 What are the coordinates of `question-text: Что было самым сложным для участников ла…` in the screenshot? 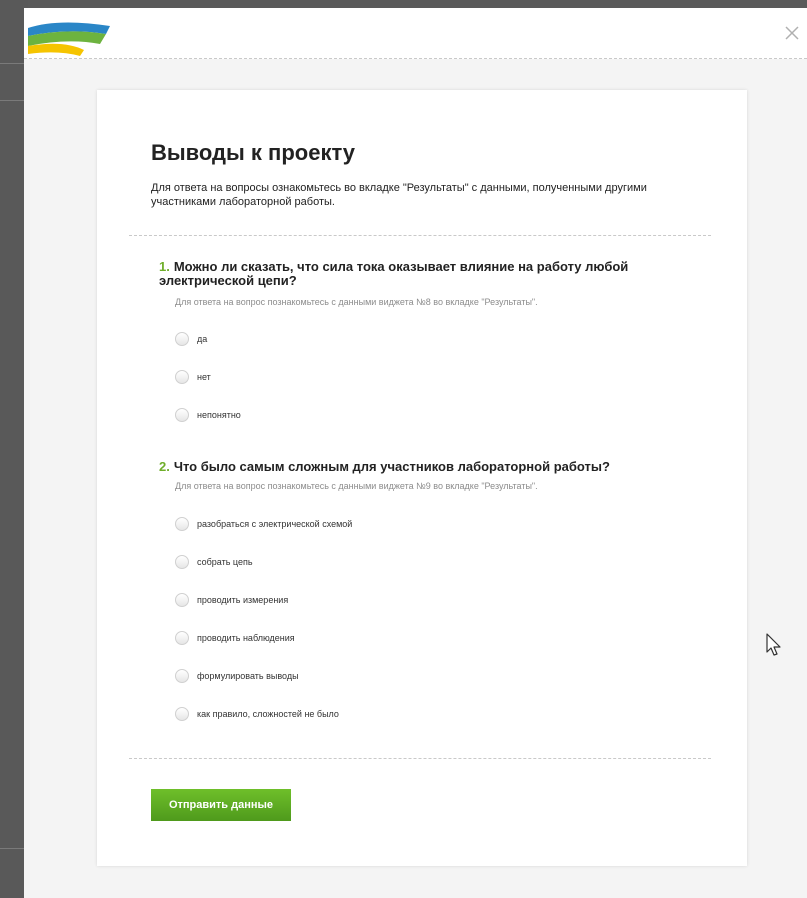 It's located at (391, 466).